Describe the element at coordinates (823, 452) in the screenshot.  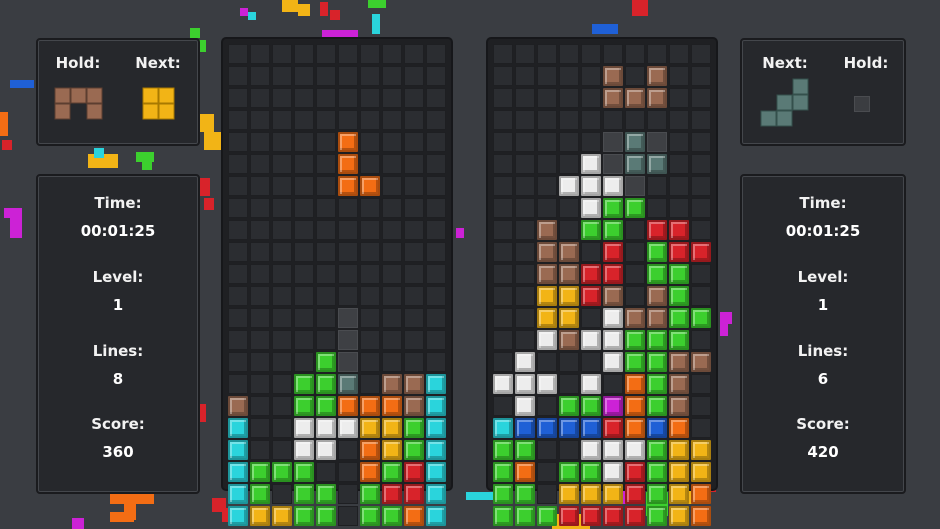
I see `p2-score-value: 420` at that location.